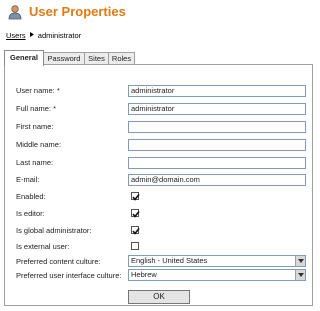 The image size is (320, 311). Describe the element at coordinates (135, 196) in the screenshot. I see `enabled-checkbox` at that location.